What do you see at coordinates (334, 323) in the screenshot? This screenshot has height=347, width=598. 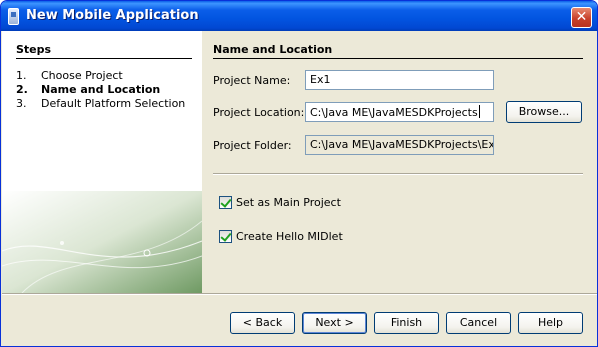 I see `next-button: Next >` at bounding box center [334, 323].